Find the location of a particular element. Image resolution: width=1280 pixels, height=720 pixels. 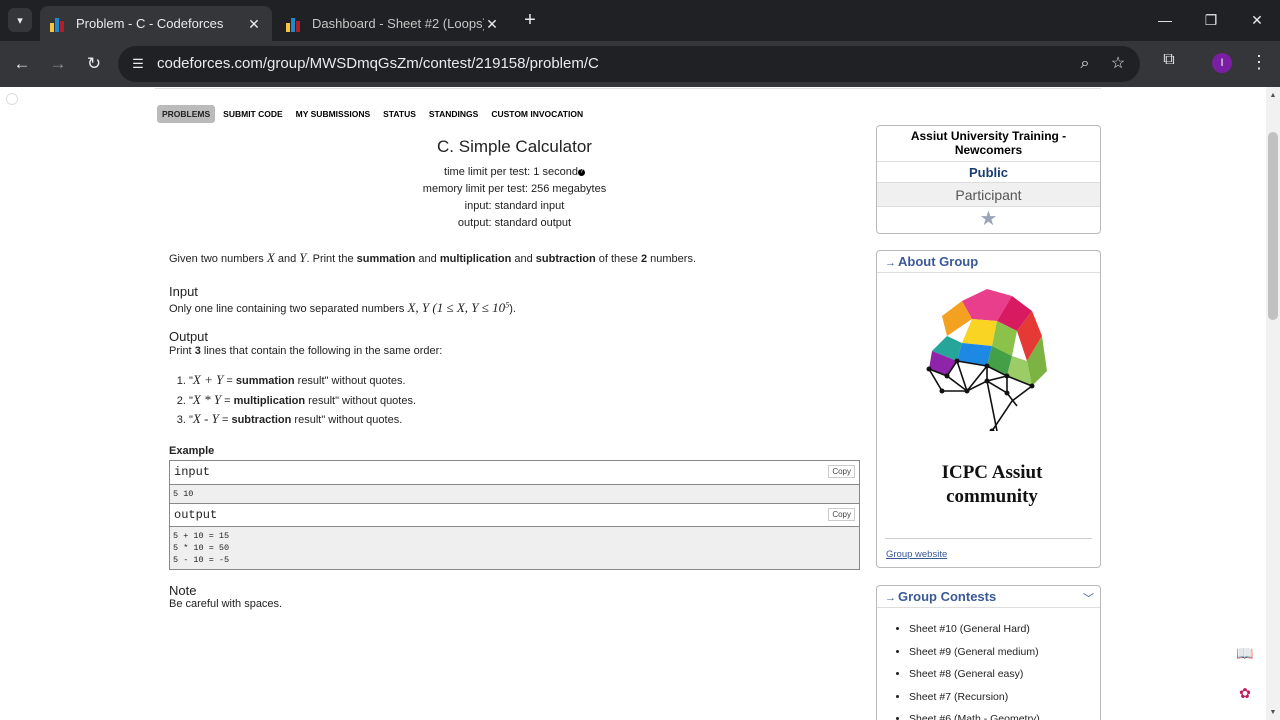

group-visibility: Public is located at coordinates (988, 172).